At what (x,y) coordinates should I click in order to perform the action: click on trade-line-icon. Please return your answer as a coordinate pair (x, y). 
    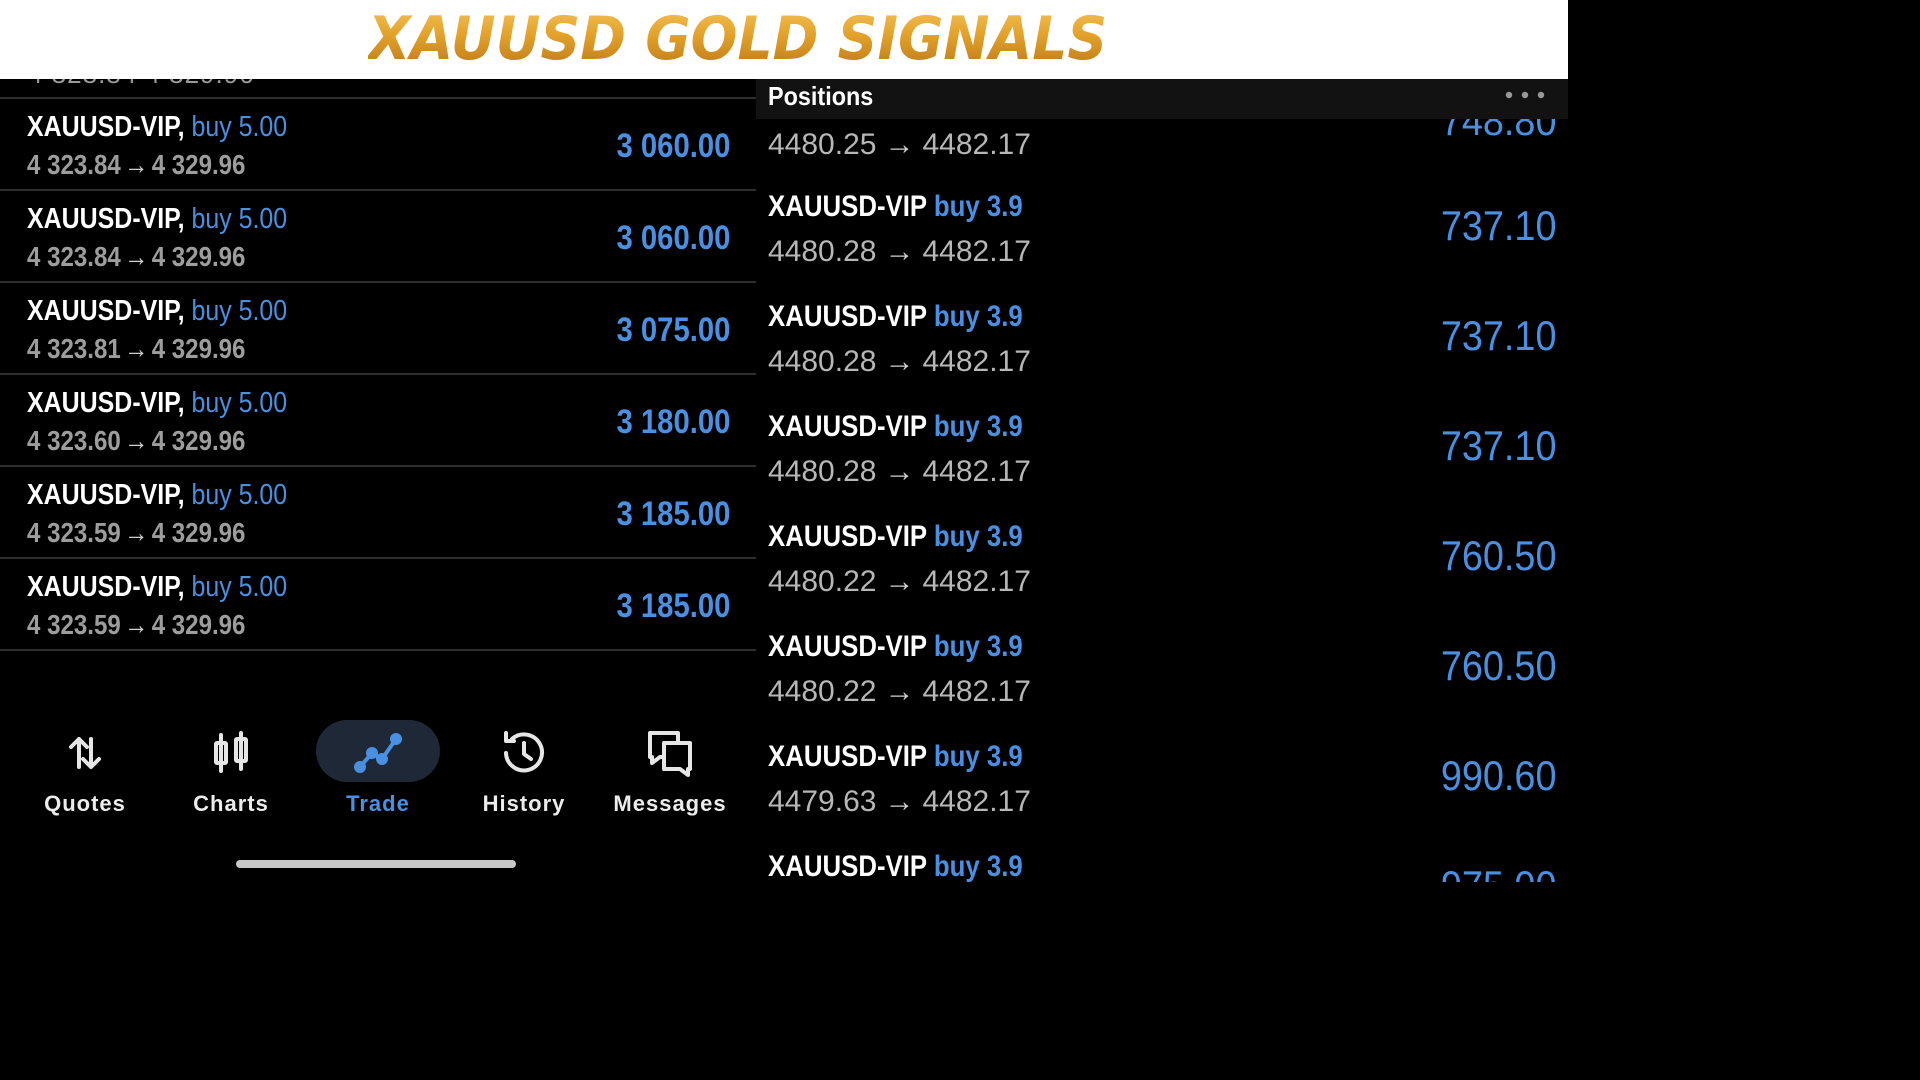
    Looking at the image, I should click on (378, 753).